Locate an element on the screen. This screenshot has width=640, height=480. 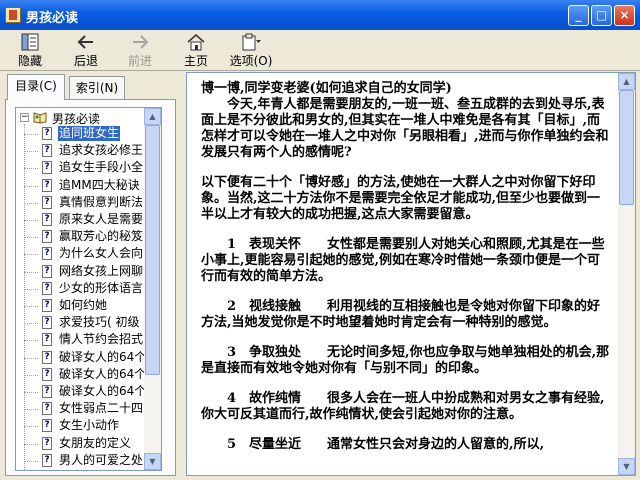
content-scroll-thumb is located at coordinates (626, 147).